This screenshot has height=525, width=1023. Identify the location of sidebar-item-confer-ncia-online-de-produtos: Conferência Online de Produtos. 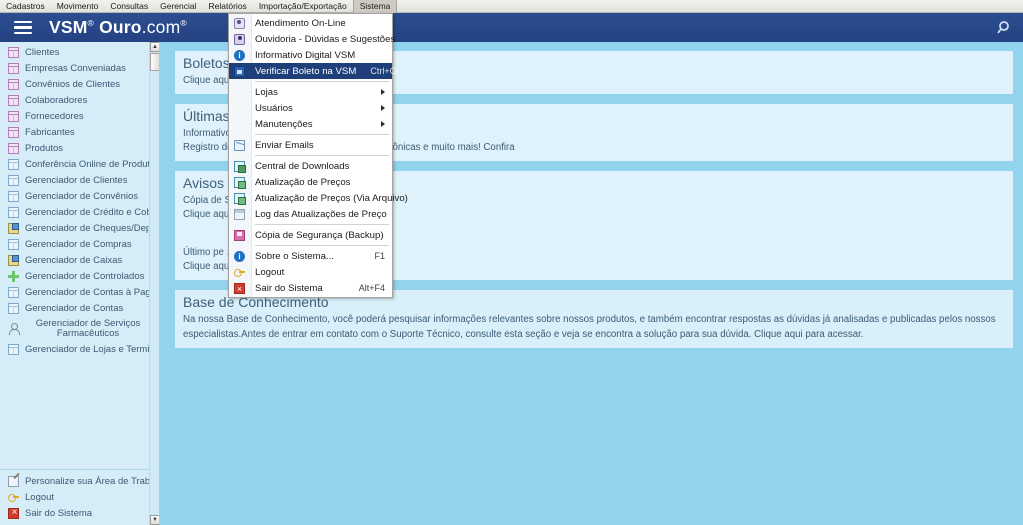
(77, 164).